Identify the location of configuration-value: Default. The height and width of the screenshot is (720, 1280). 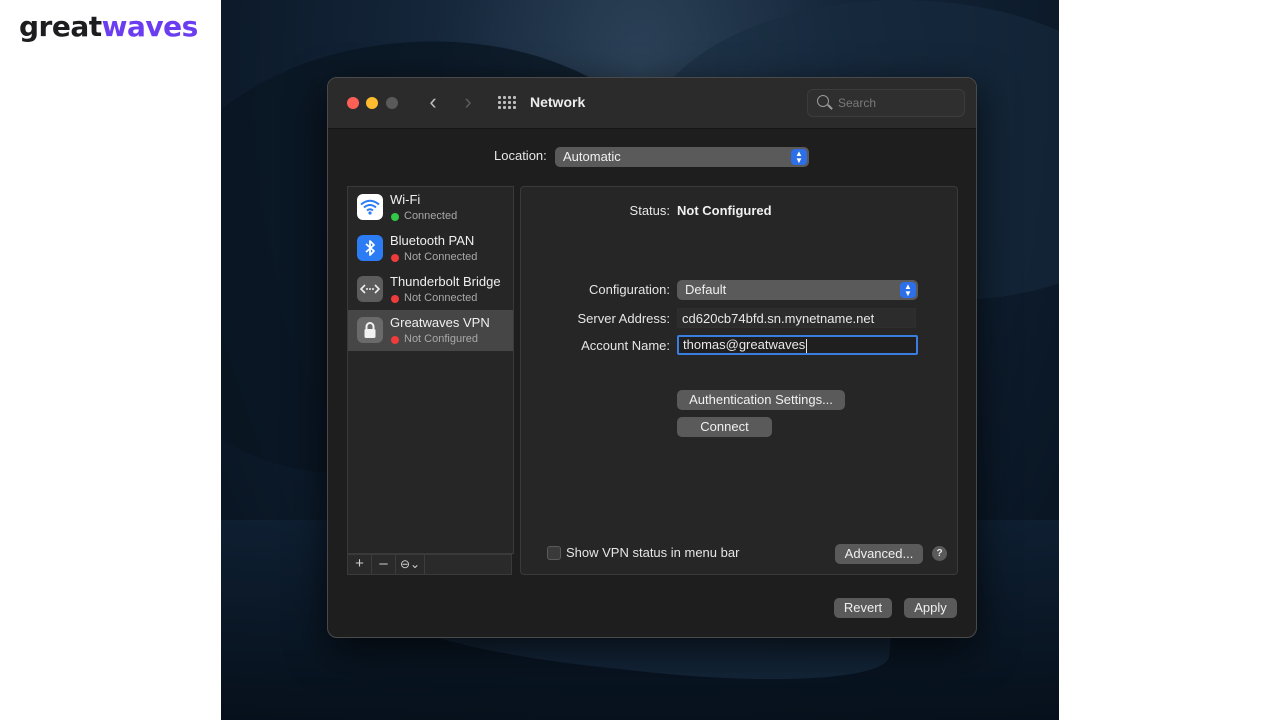
(706, 289).